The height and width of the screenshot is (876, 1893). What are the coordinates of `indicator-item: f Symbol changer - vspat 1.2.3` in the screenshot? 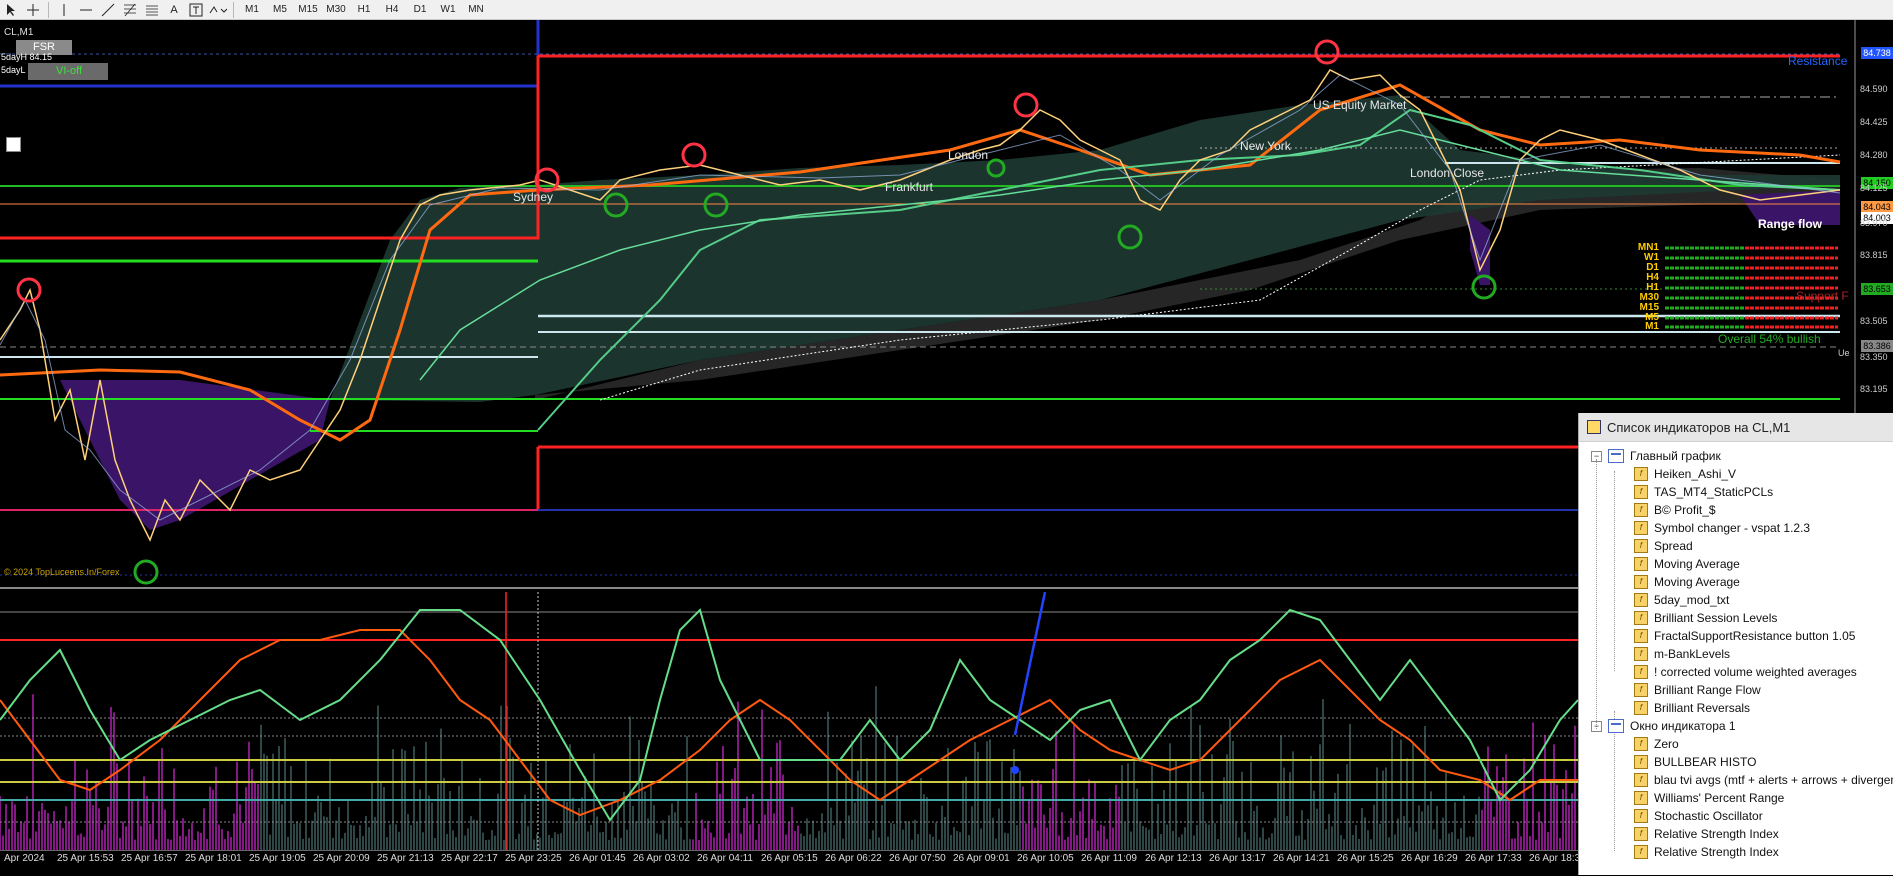 It's located at (1722, 528).